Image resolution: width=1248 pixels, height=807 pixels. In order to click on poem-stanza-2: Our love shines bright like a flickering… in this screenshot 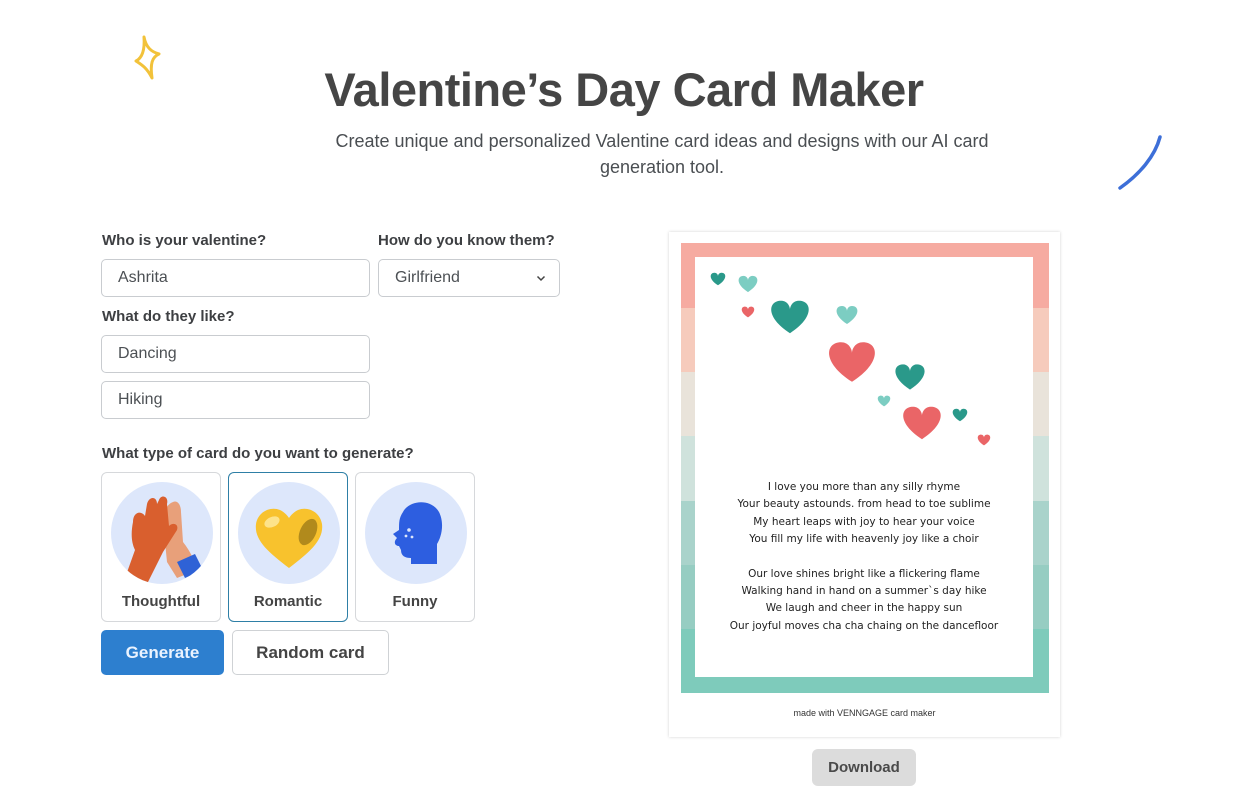, I will do `click(864, 601)`.